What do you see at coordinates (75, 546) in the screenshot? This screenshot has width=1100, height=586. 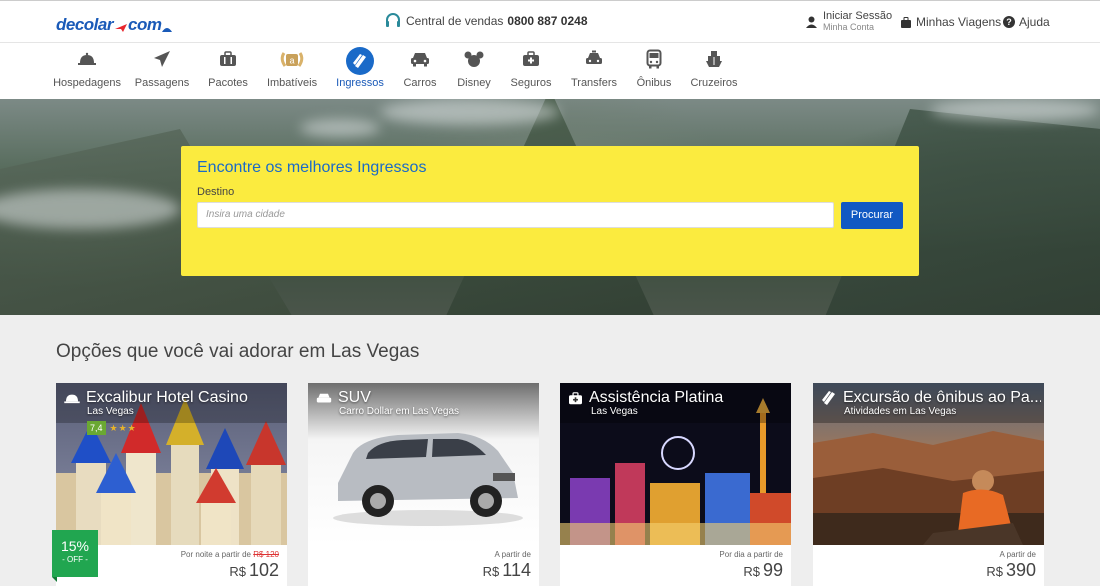 I see `discount-percent: 15%` at bounding box center [75, 546].